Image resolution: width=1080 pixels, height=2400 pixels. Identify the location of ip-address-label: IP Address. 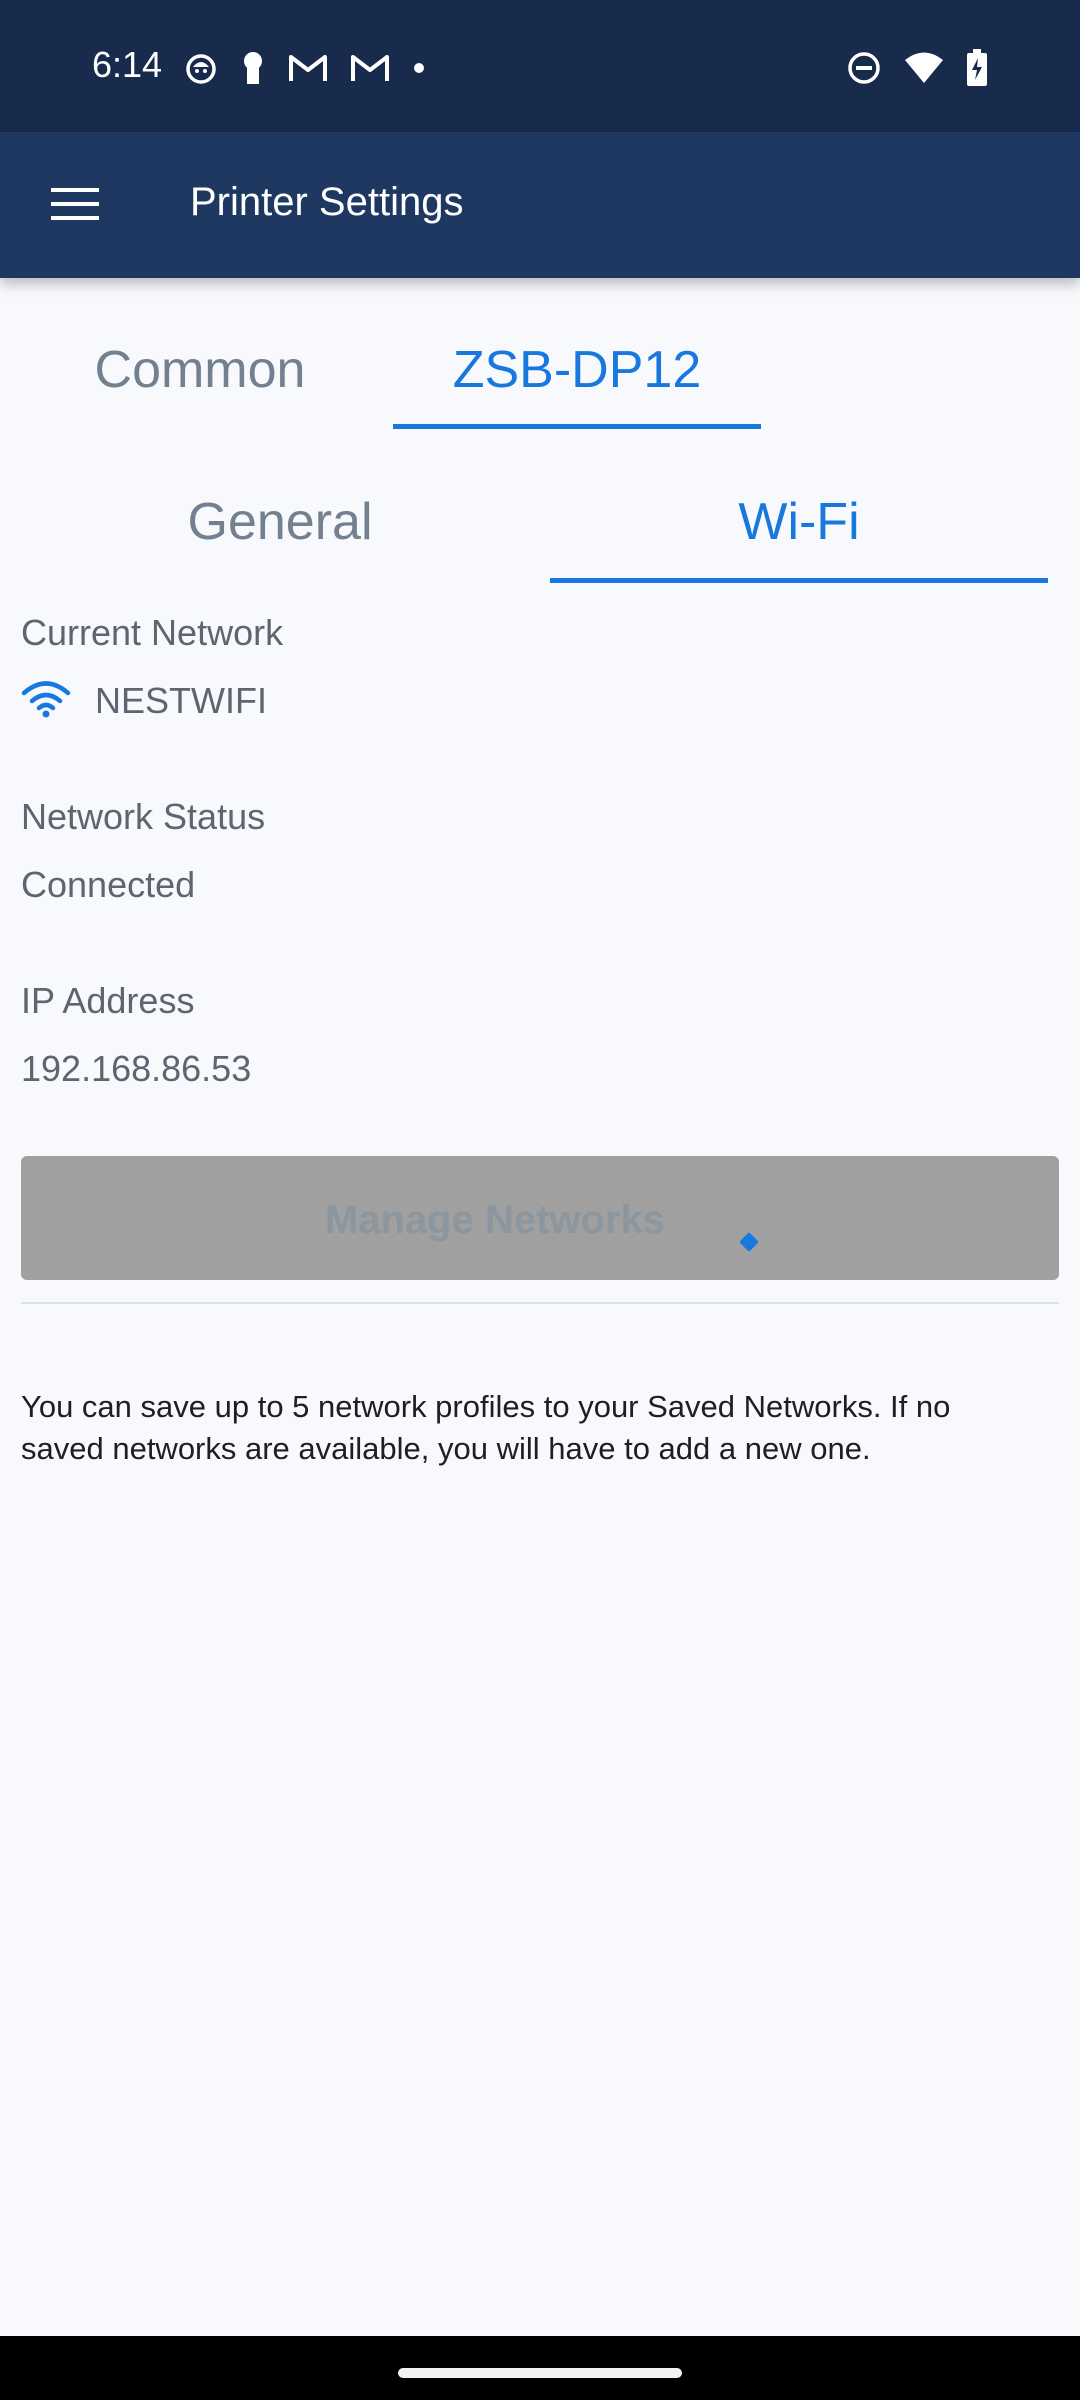
(108, 1000).